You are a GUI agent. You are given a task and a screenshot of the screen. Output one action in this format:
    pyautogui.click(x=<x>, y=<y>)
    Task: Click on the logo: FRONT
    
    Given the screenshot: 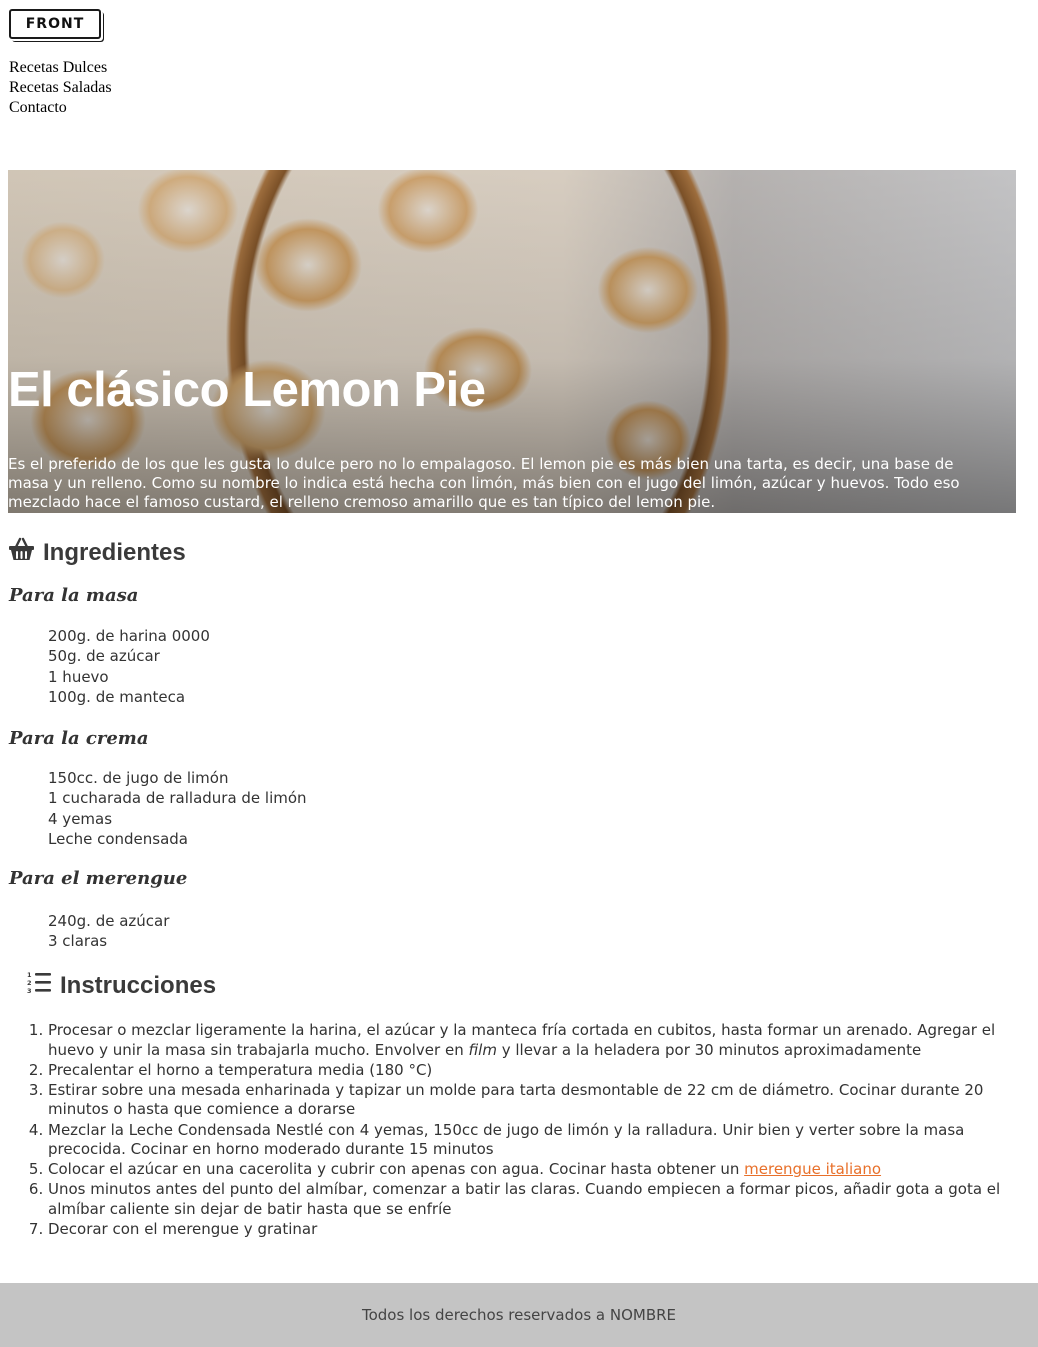 What is the action you would take?
    pyautogui.click(x=55, y=24)
    